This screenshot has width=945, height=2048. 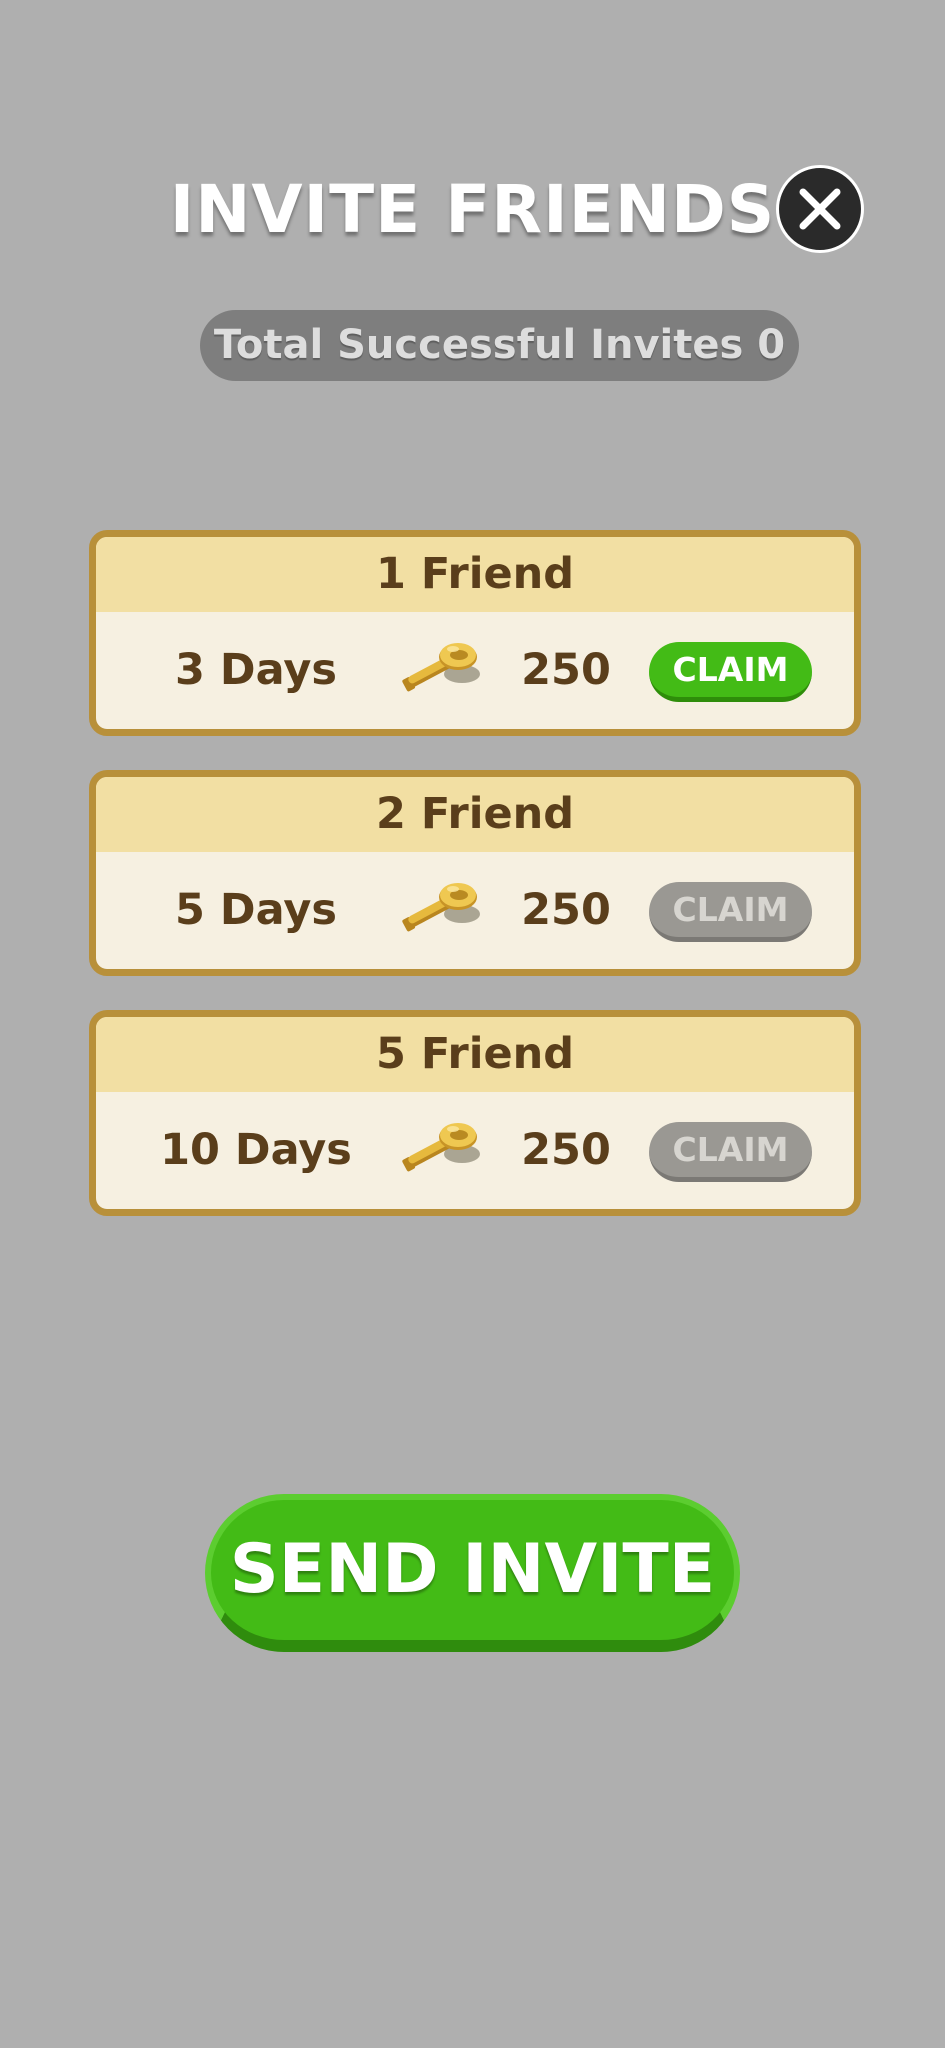 I want to click on reward-days: 3 Days, so click(x=256, y=670).